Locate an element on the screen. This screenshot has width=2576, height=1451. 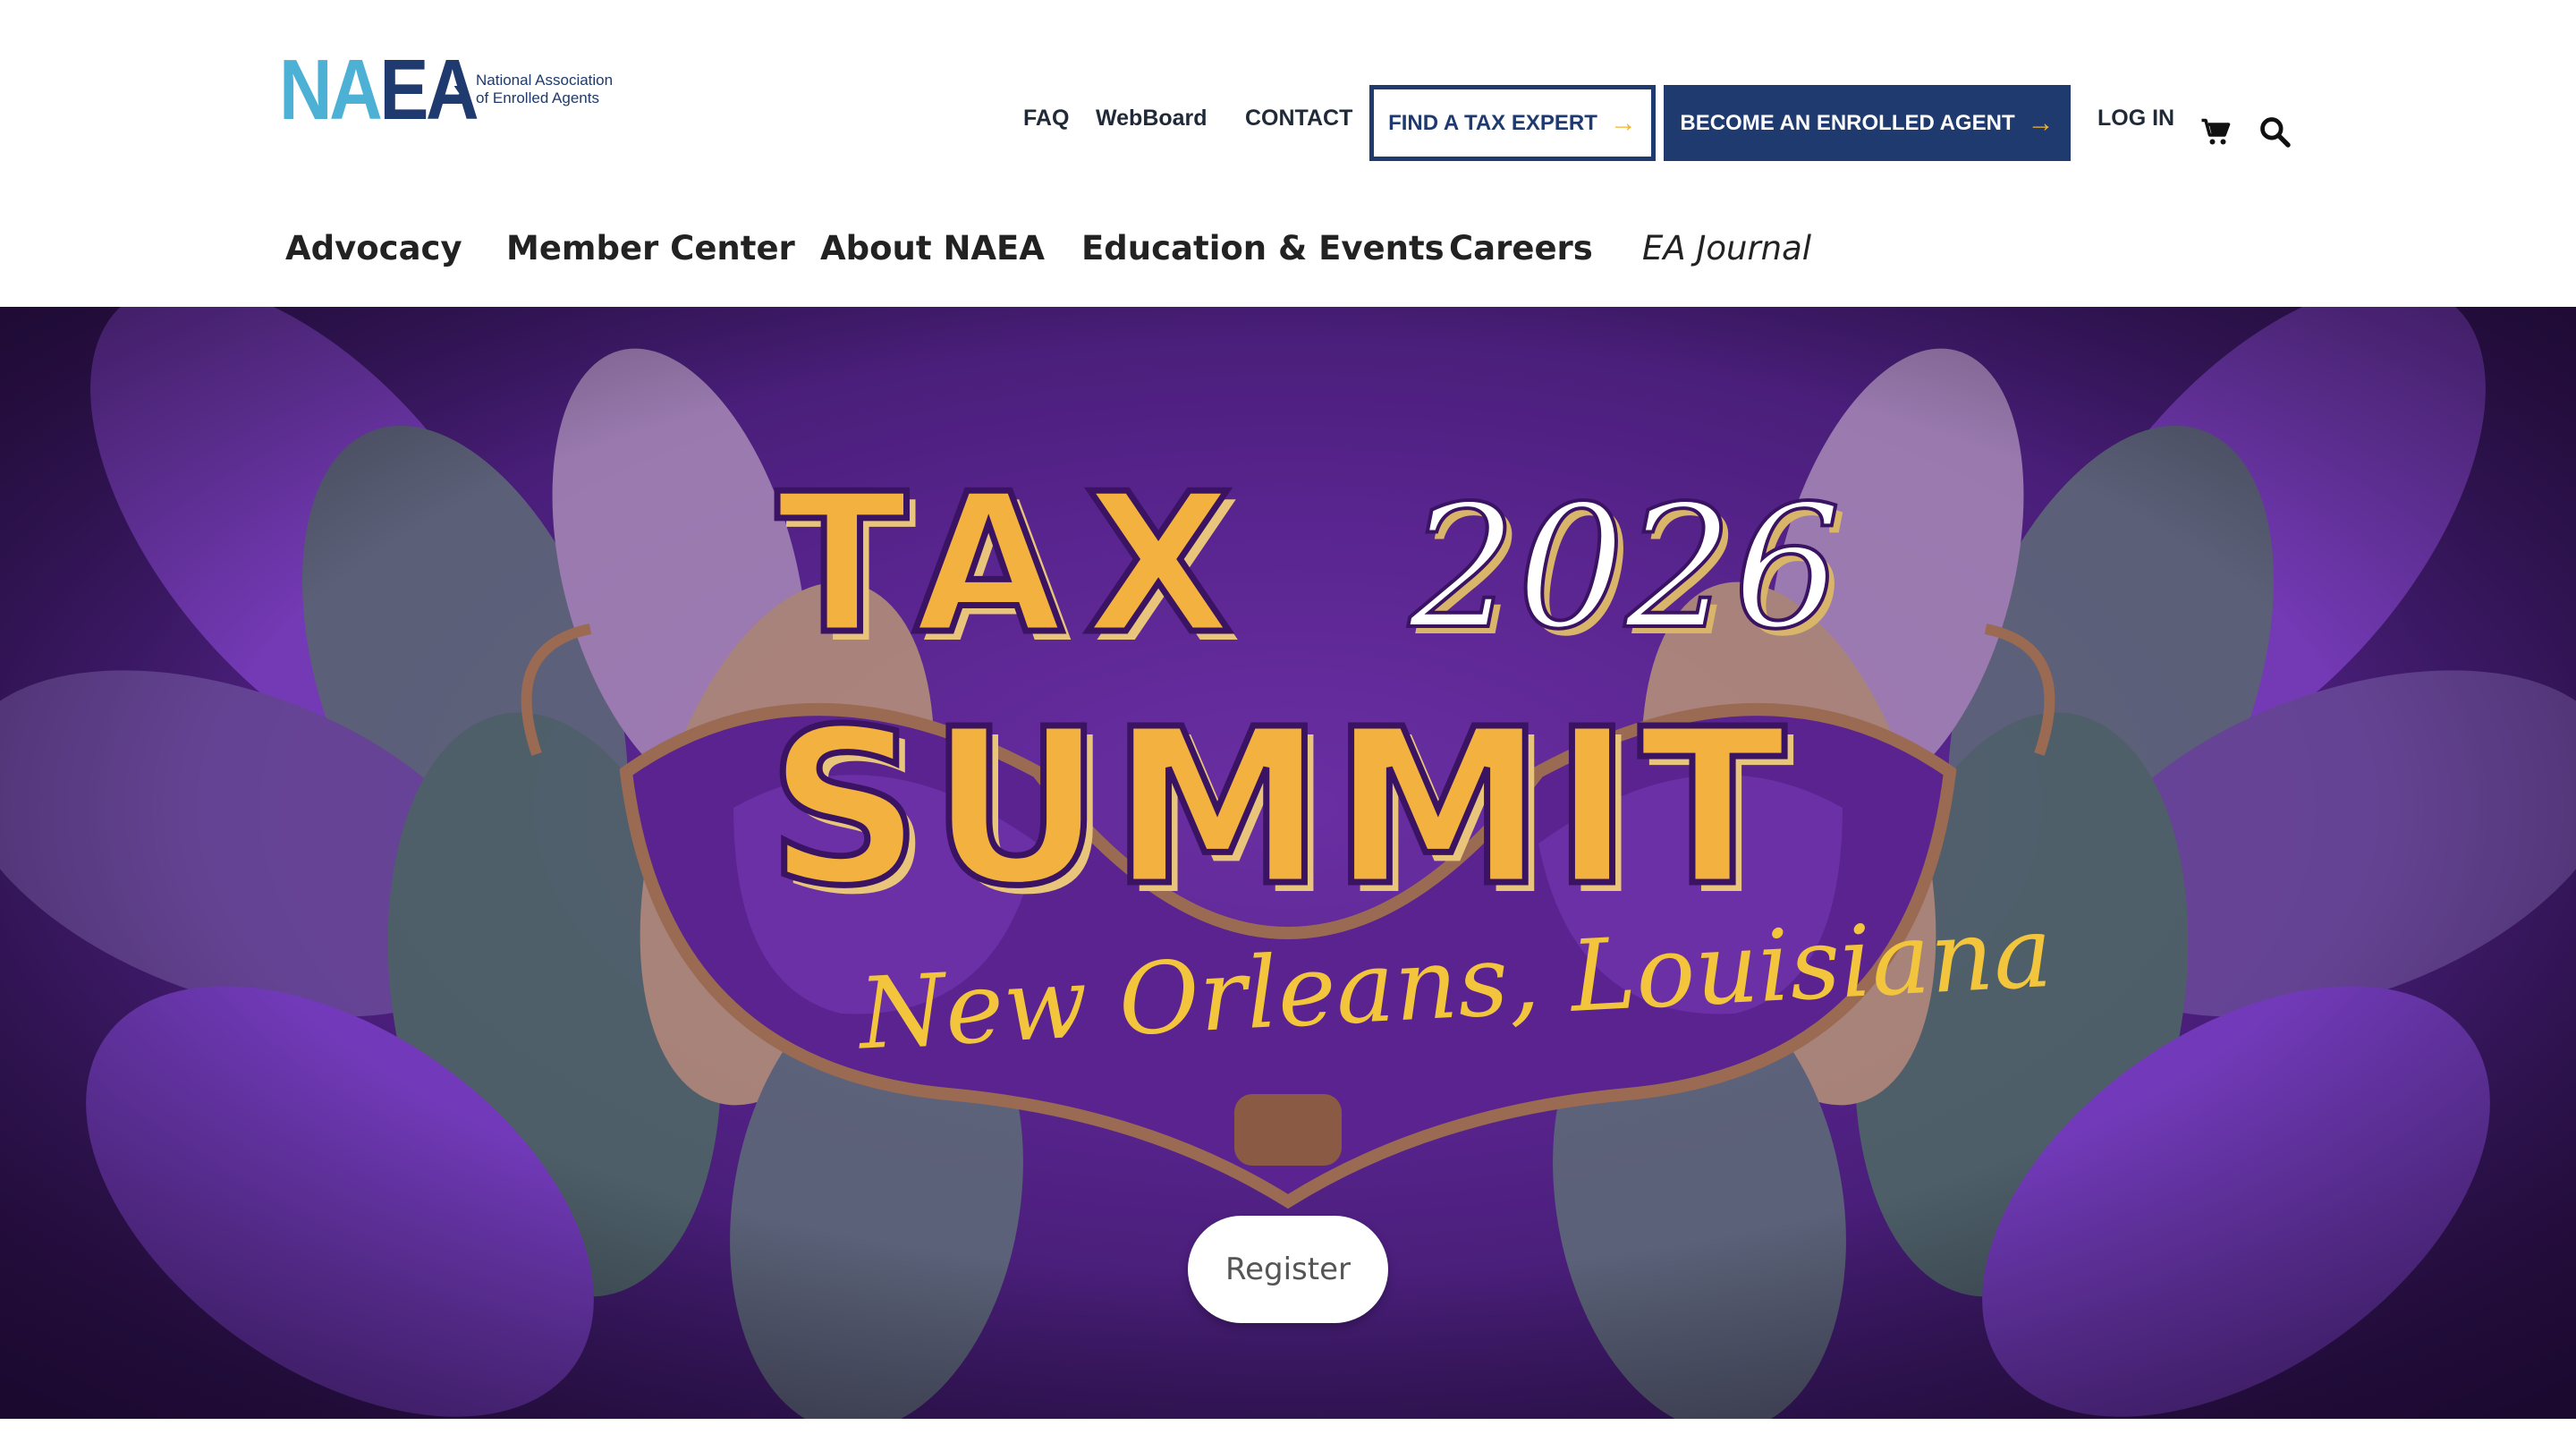
login-link: LOG IN is located at coordinates (2135, 119).